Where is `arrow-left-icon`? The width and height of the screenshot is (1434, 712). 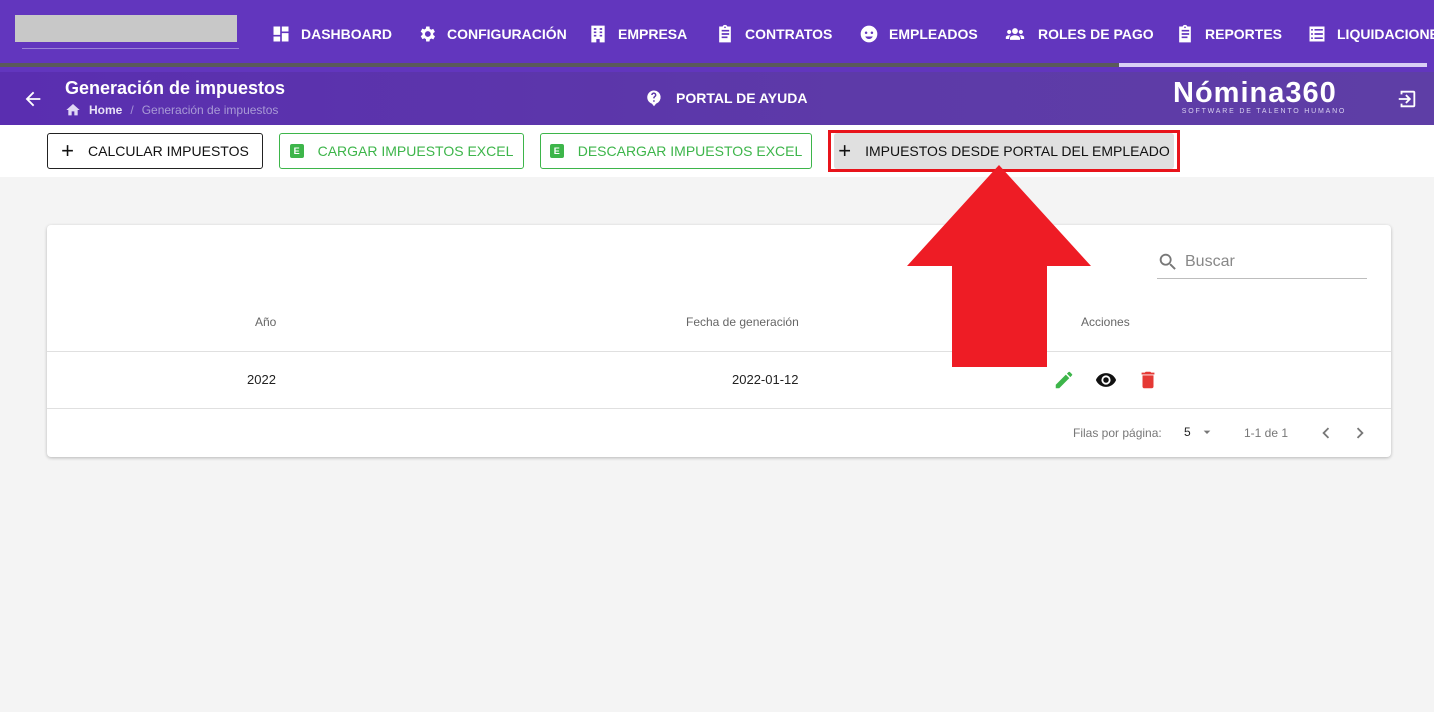
arrow-left-icon is located at coordinates (33, 99).